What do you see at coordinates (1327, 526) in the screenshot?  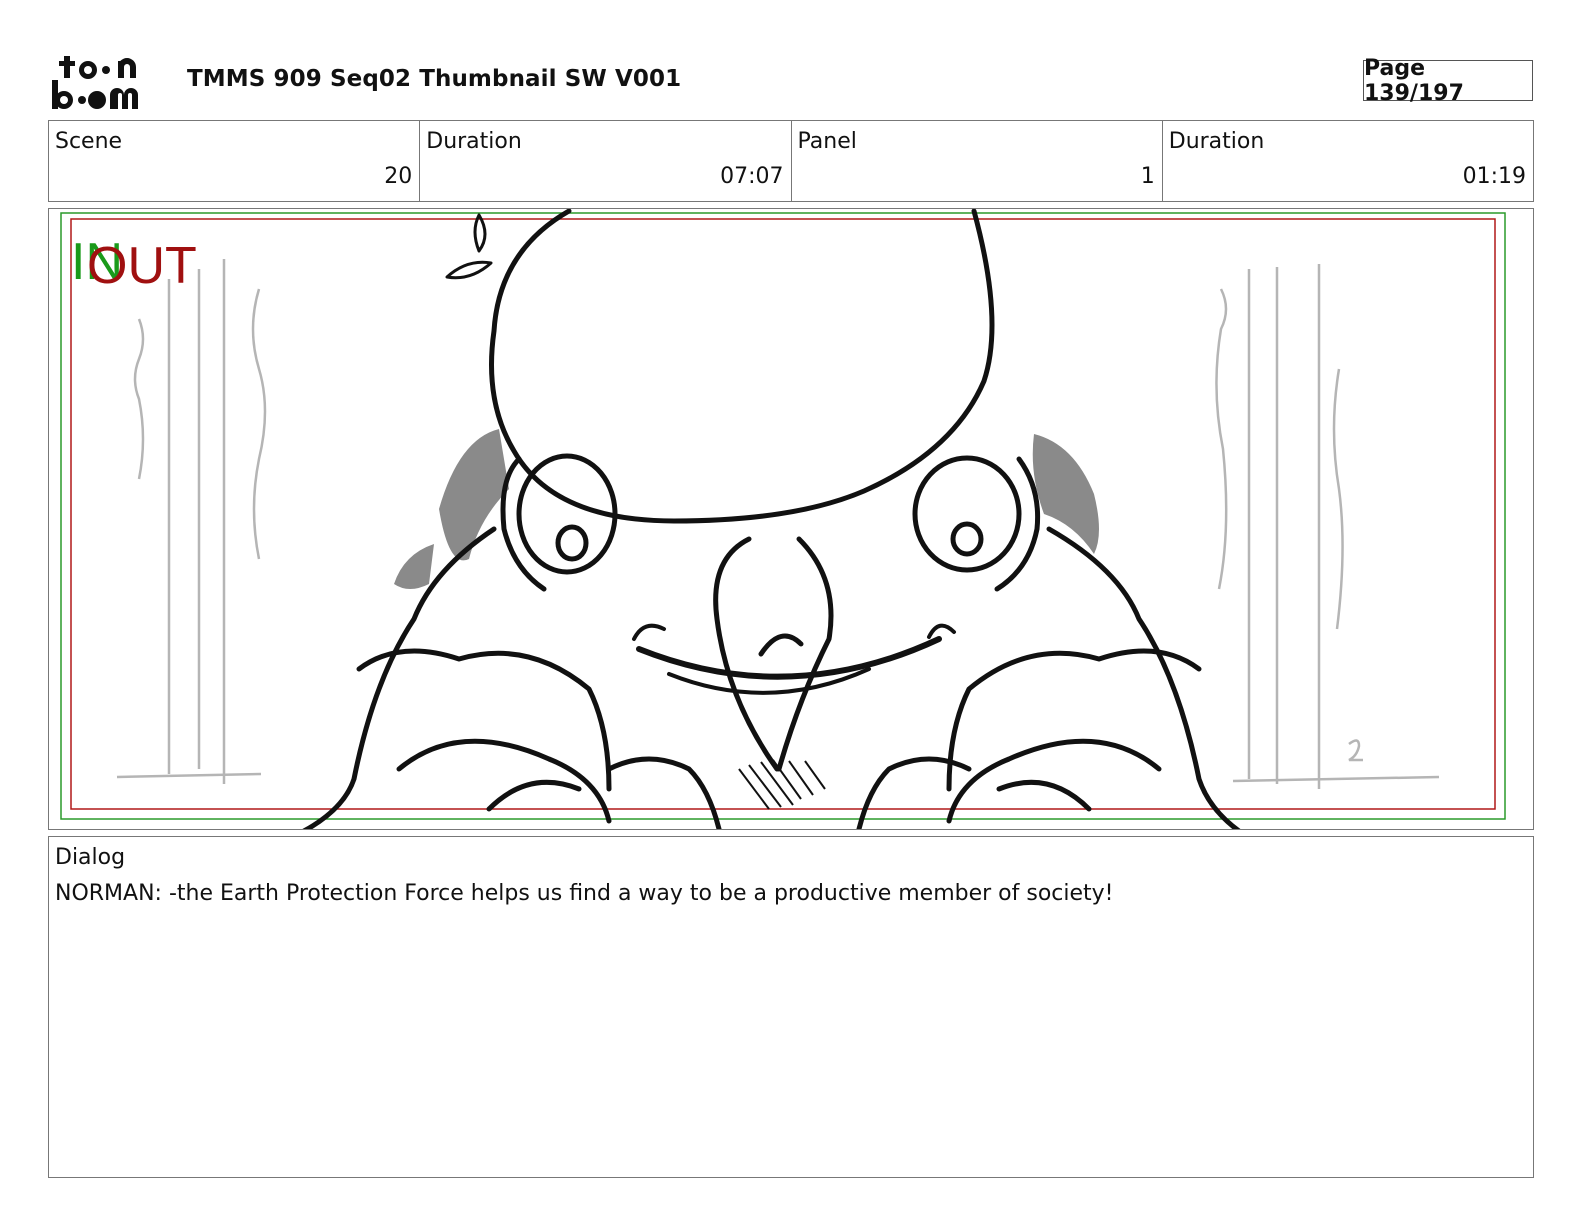 I see `background-sketch-right` at bounding box center [1327, 526].